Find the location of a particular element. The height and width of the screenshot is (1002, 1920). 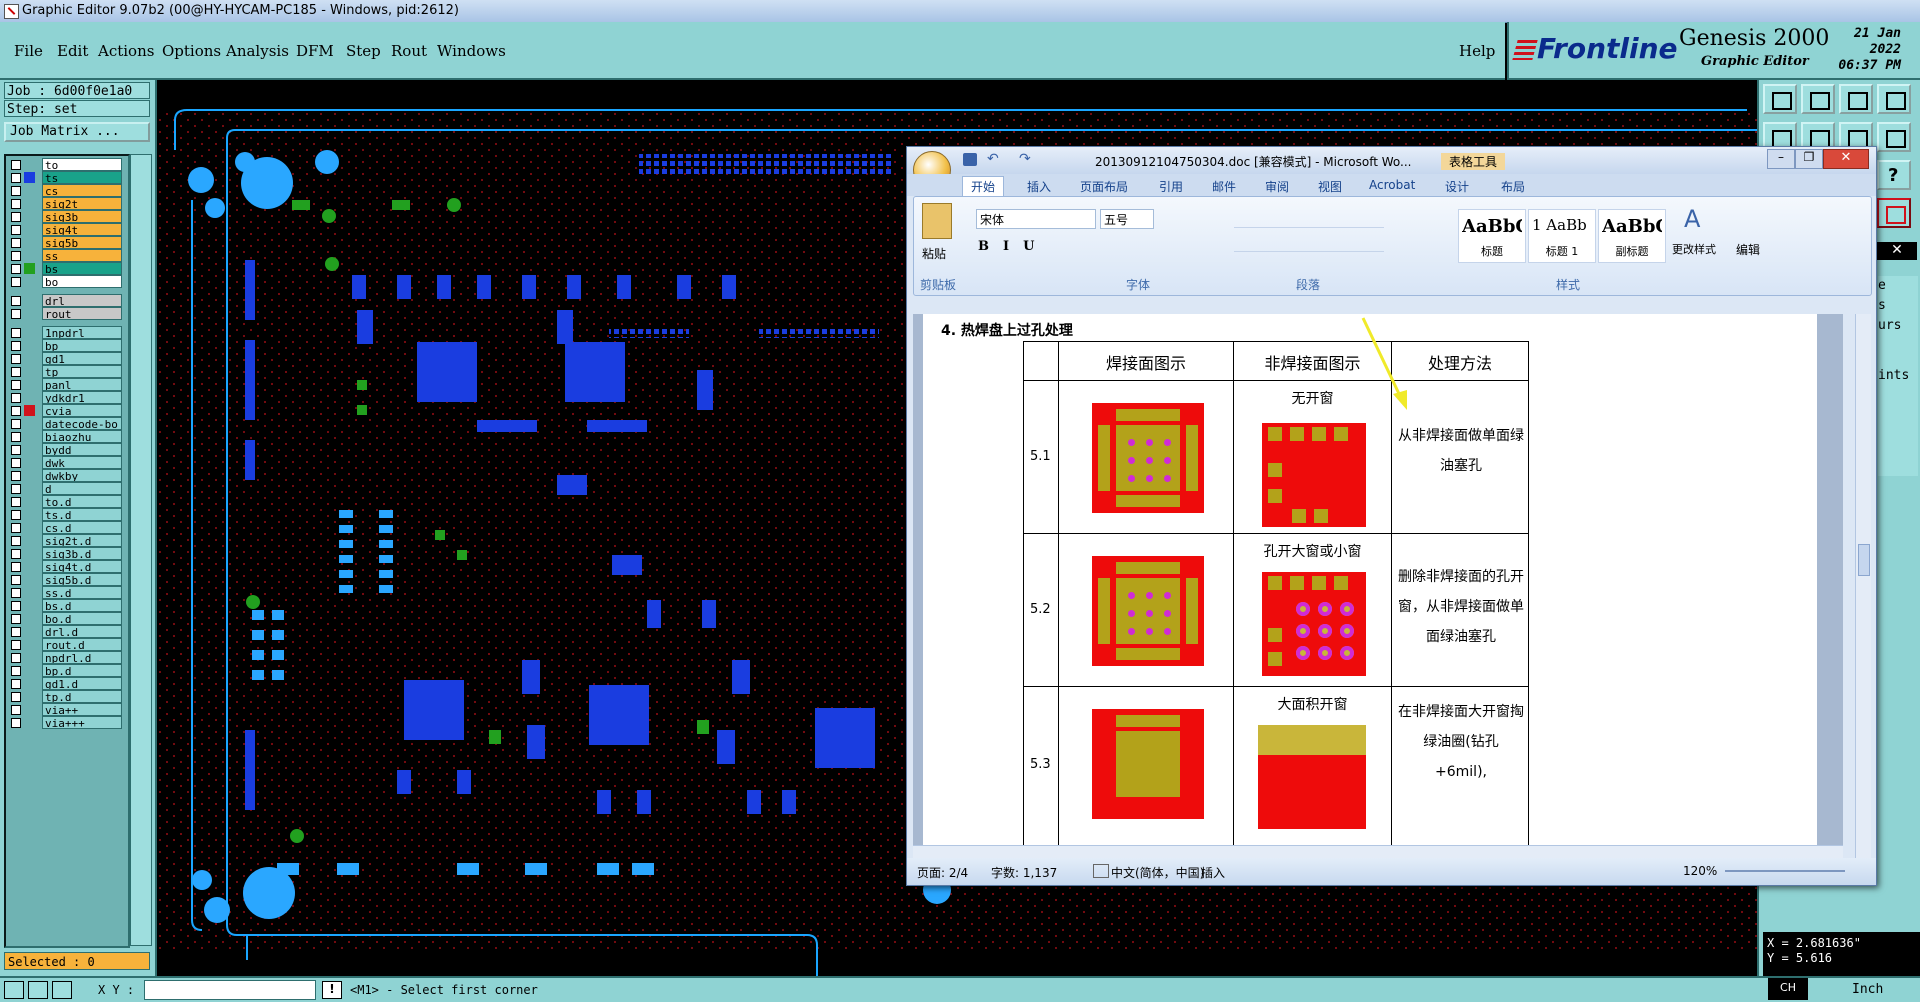

layer-row: gd1.d is located at coordinates (66, 684).